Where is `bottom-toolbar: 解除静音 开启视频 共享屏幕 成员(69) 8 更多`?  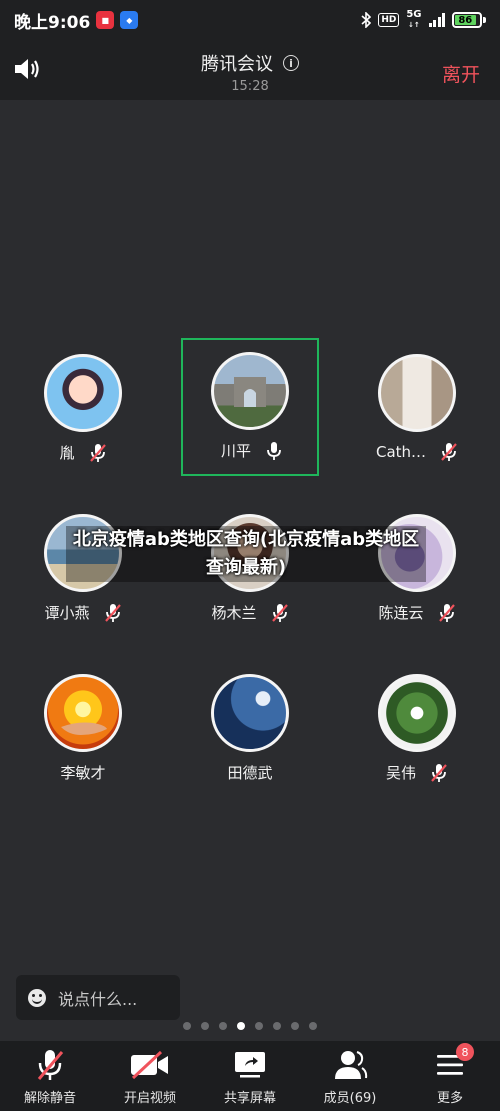
bottom-toolbar: 解除静音 开启视频 共享屏幕 成员(69) 8 更多 is located at coordinates (250, 1076).